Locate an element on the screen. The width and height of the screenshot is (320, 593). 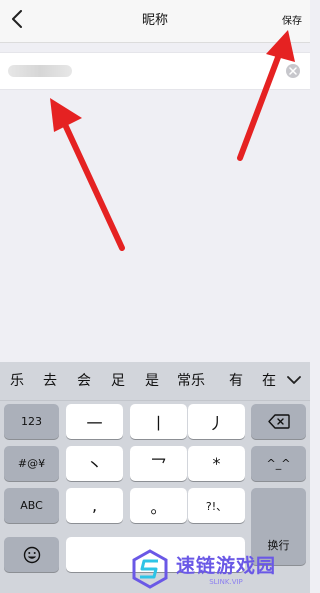
candidate-item: 乐 is located at coordinates (17, 381).